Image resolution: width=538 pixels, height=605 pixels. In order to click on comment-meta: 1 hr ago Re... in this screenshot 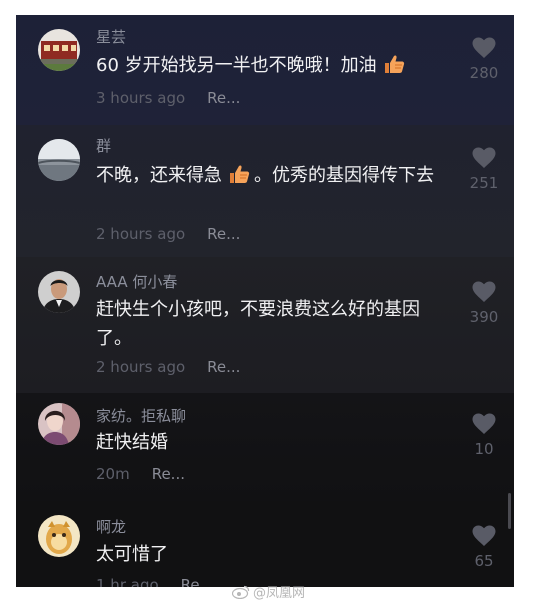, I will do `click(155, 581)`.